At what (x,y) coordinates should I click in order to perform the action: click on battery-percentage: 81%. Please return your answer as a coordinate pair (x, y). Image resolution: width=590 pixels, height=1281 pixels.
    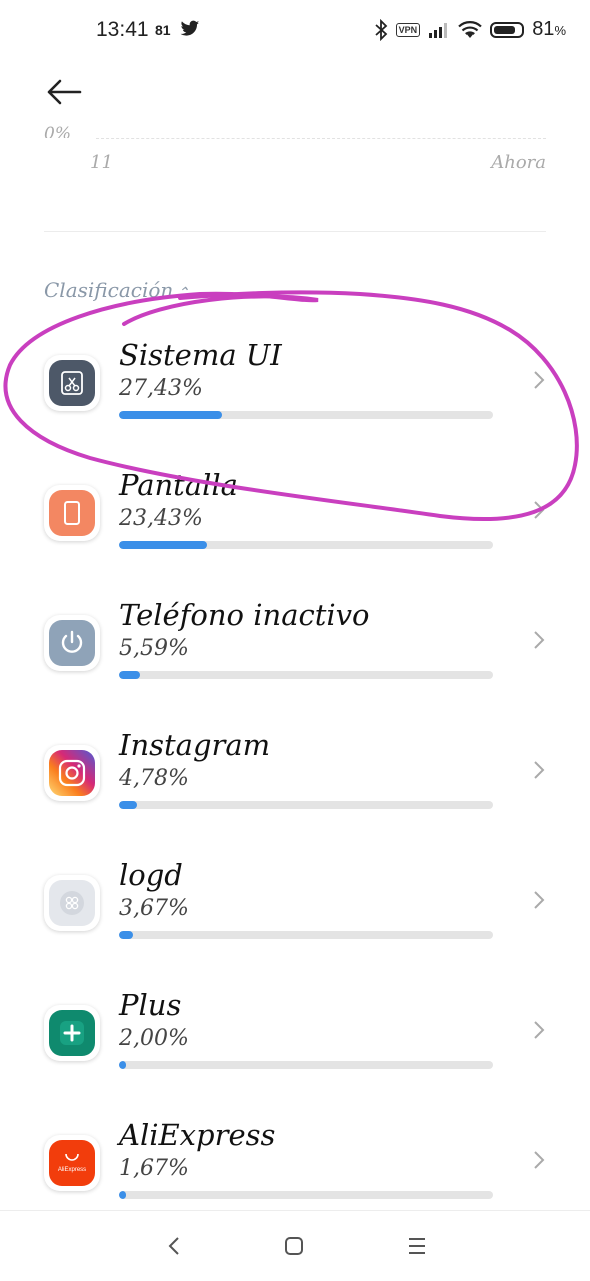
    Looking at the image, I should click on (549, 29).